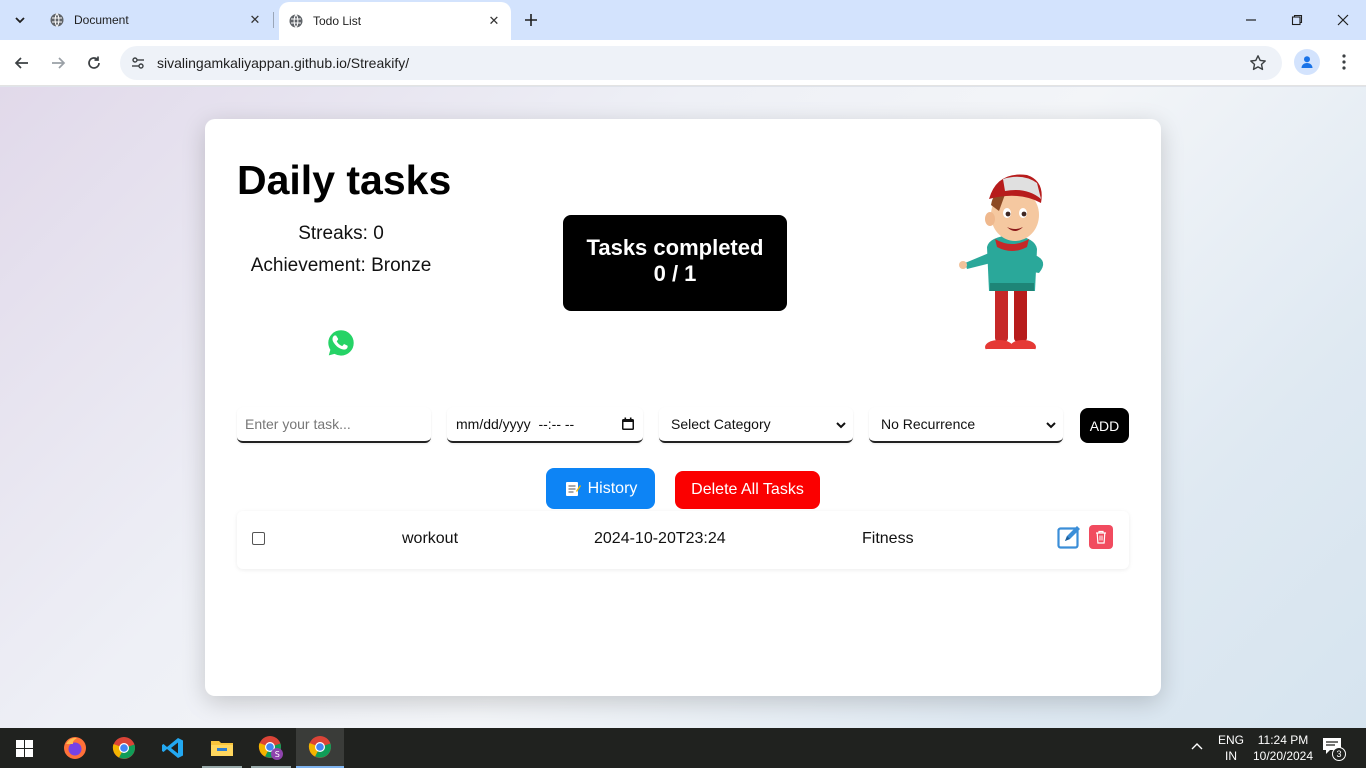 The height and width of the screenshot is (768, 1366). I want to click on notification-center-button: 3, so click(1336, 749).